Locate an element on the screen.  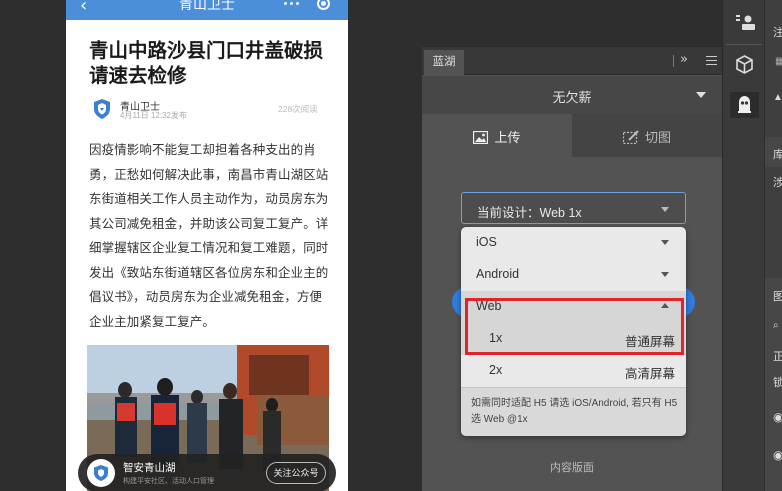
side-label: 注 is located at coordinates (777, 33).